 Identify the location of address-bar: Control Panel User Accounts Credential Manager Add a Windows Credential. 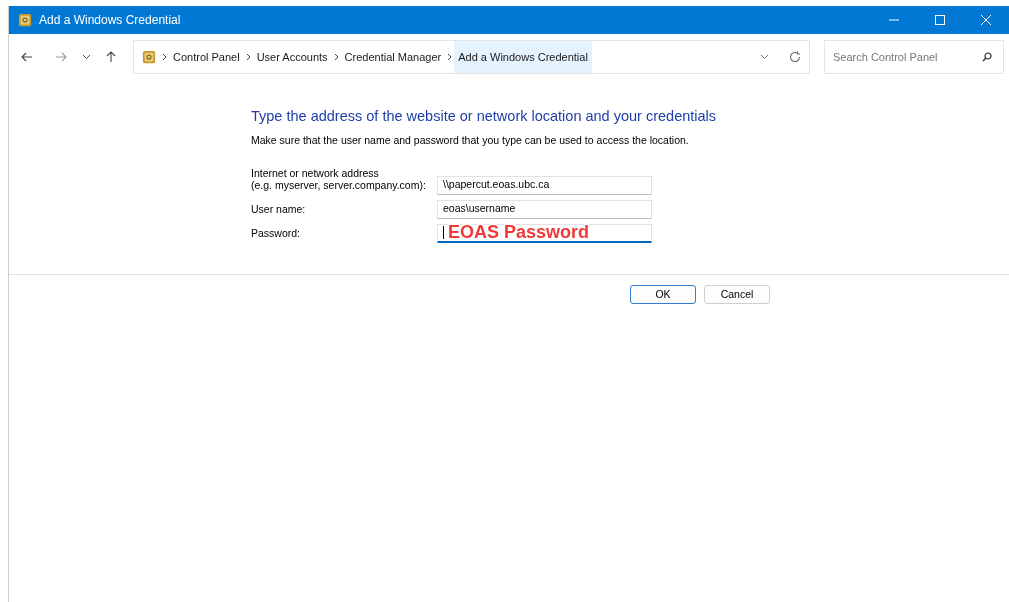
(471, 57).